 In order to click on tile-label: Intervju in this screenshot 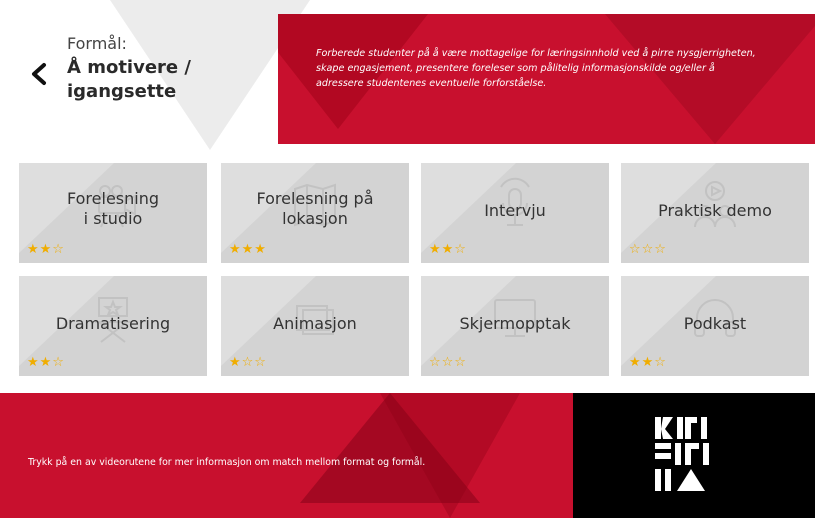, I will do `click(515, 210)`.